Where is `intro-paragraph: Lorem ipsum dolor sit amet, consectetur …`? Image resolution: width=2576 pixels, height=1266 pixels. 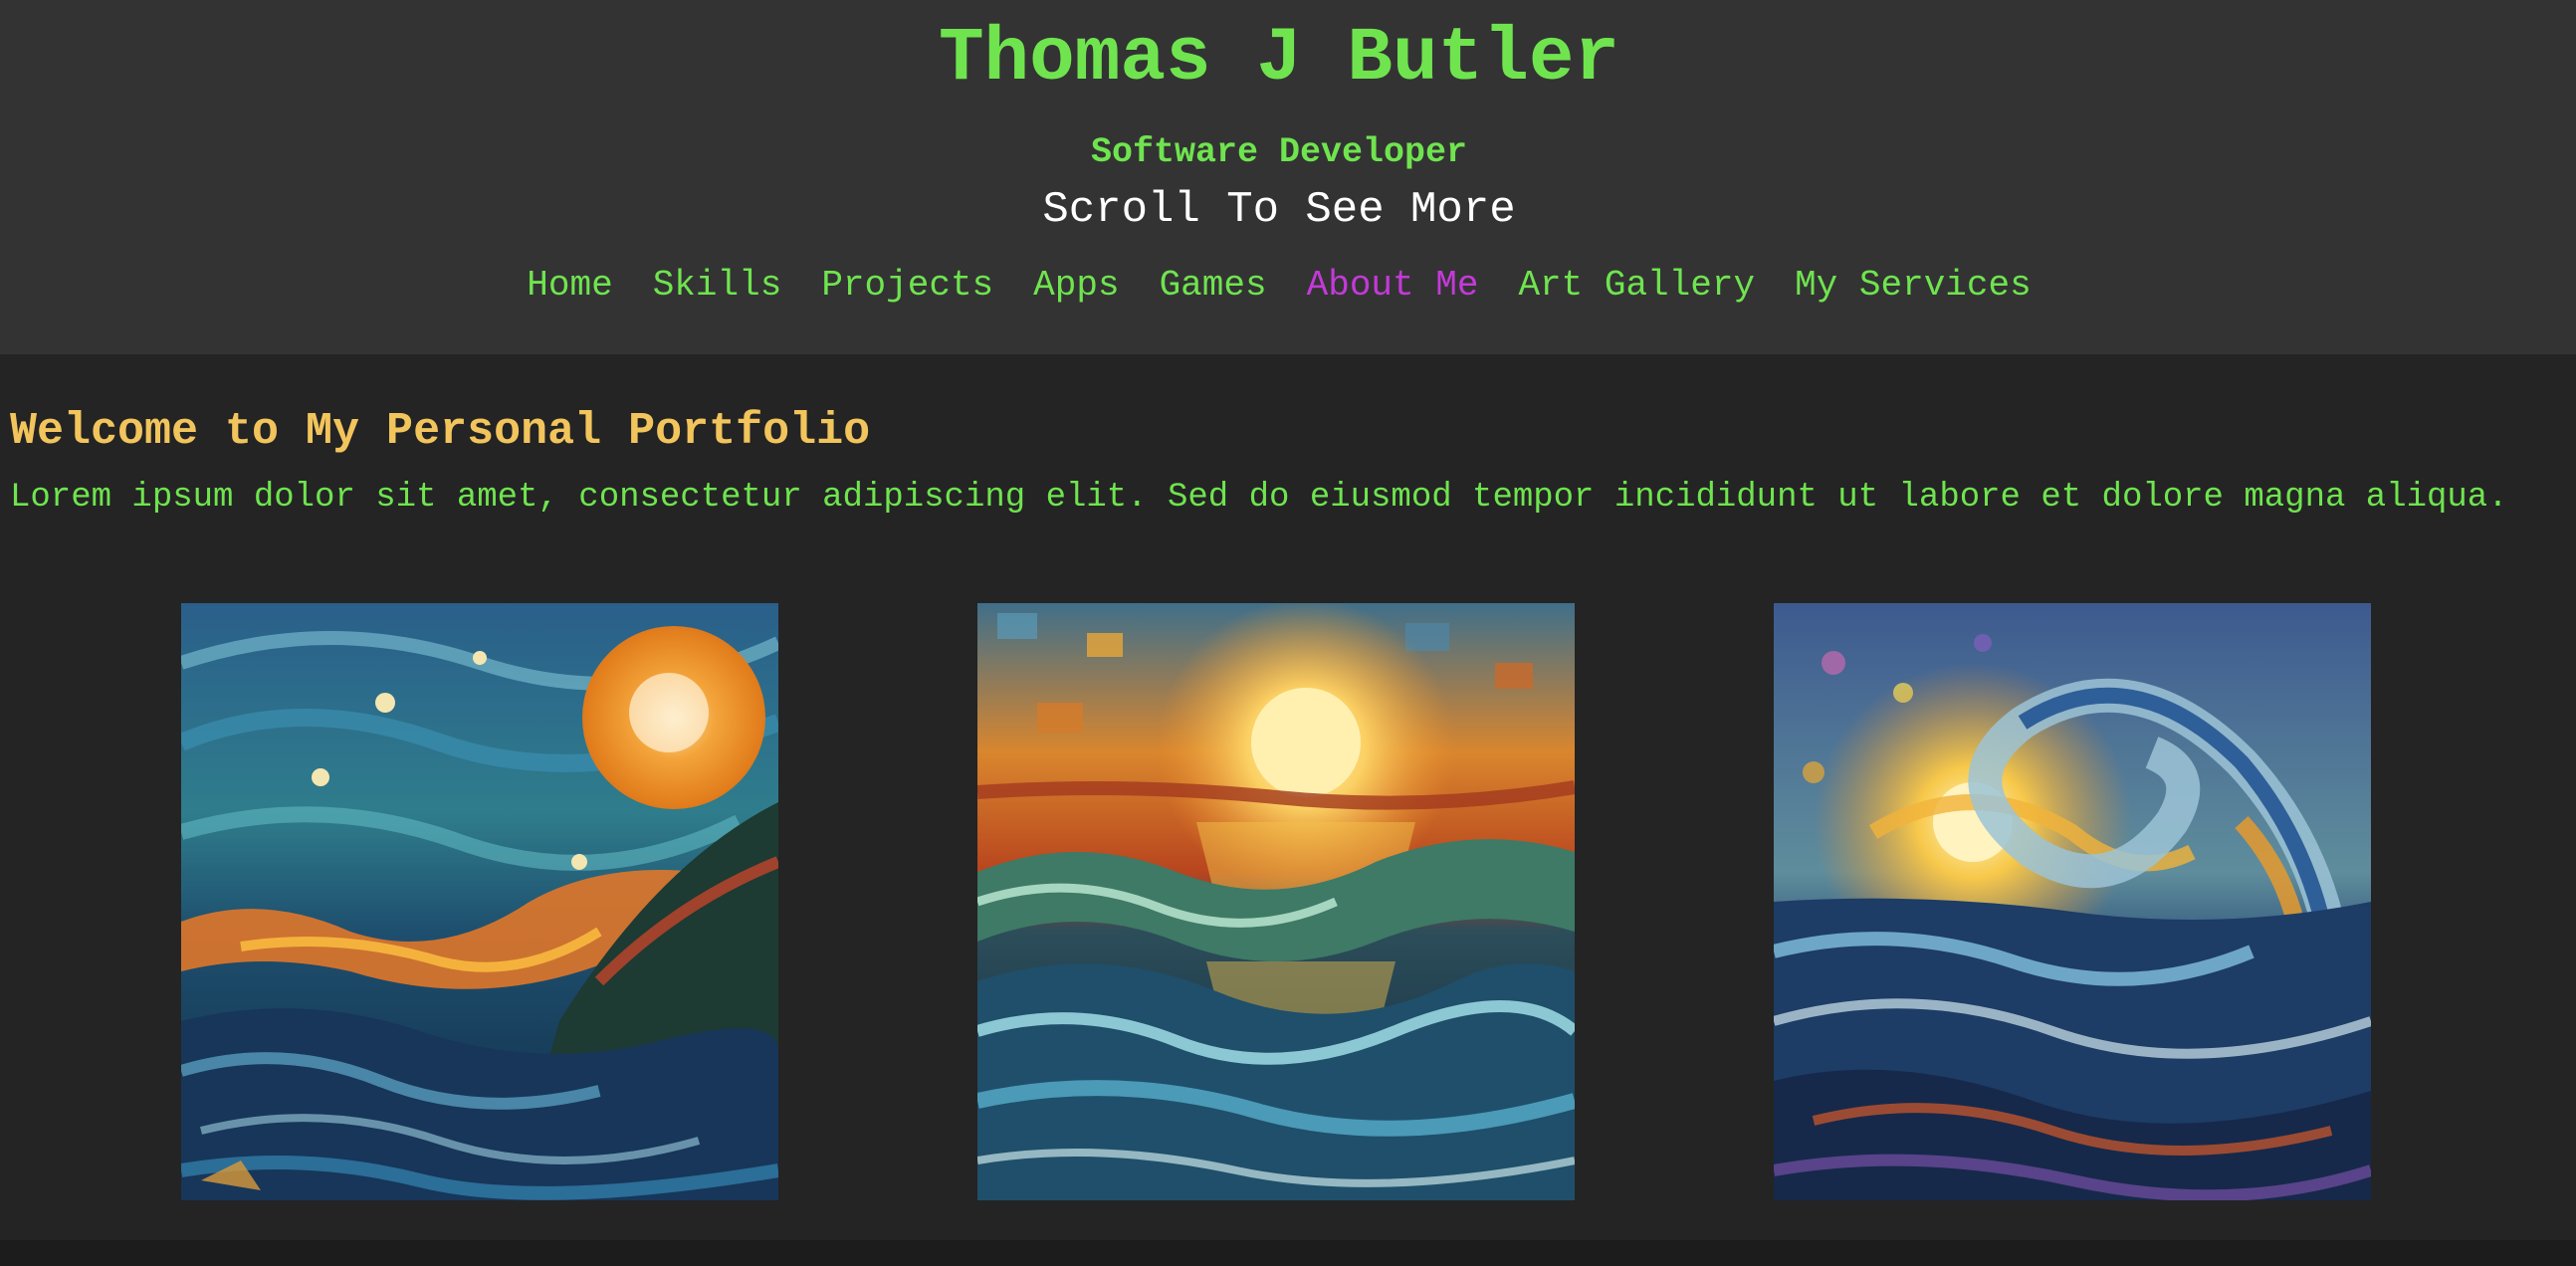 intro-paragraph: Lorem ipsum dolor sit amet, consectetur … is located at coordinates (1259, 498).